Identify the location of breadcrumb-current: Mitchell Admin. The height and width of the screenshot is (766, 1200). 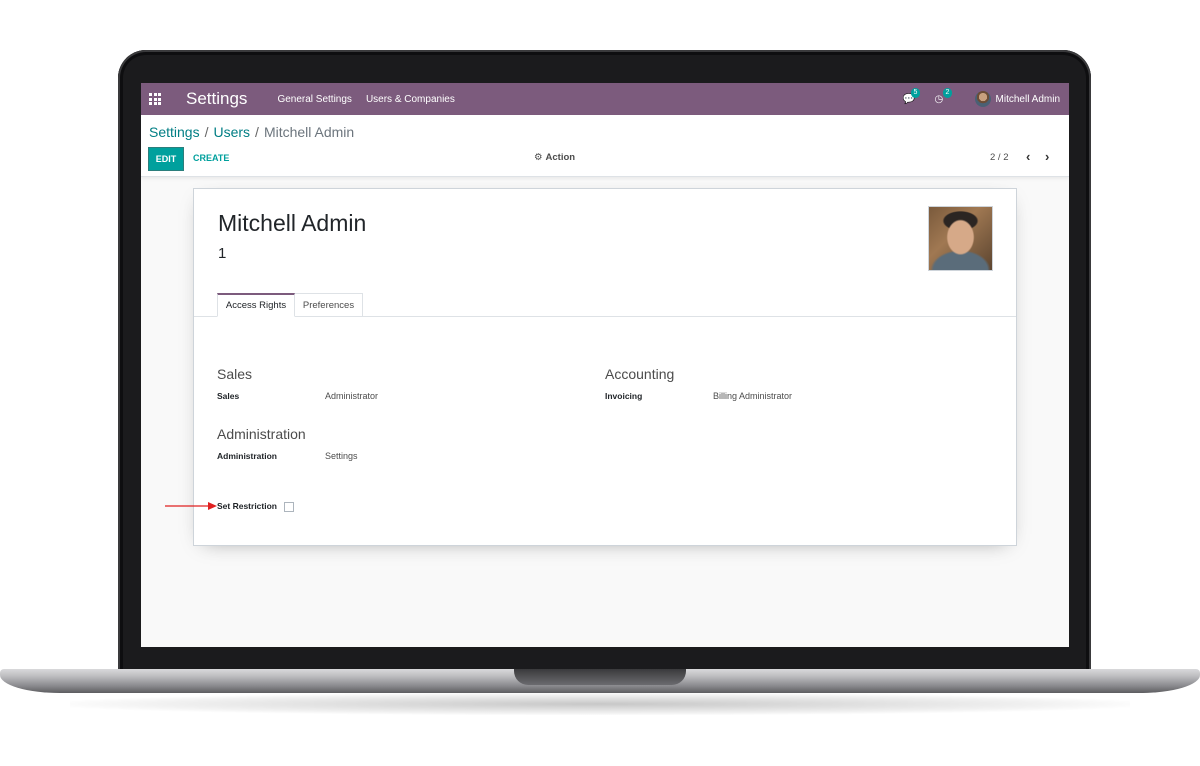
(309, 132).